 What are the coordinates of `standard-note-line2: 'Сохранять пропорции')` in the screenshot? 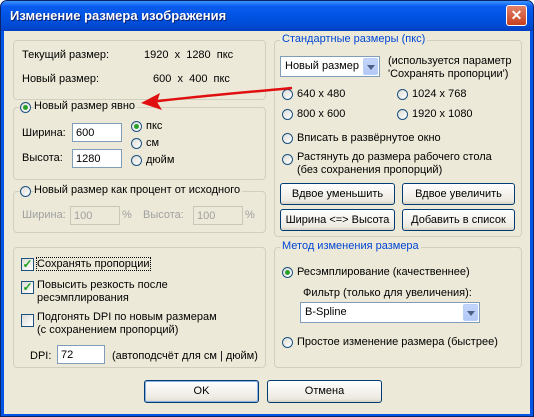 It's located at (448, 74).